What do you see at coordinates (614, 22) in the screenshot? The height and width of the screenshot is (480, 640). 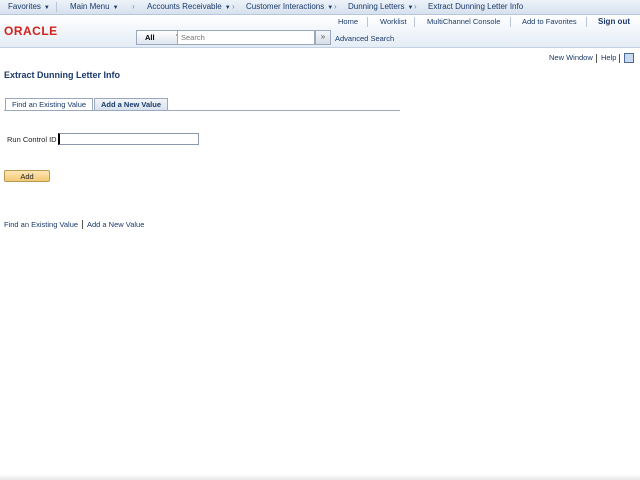 I see `sign-out-link: Sign out` at bounding box center [614, 22].